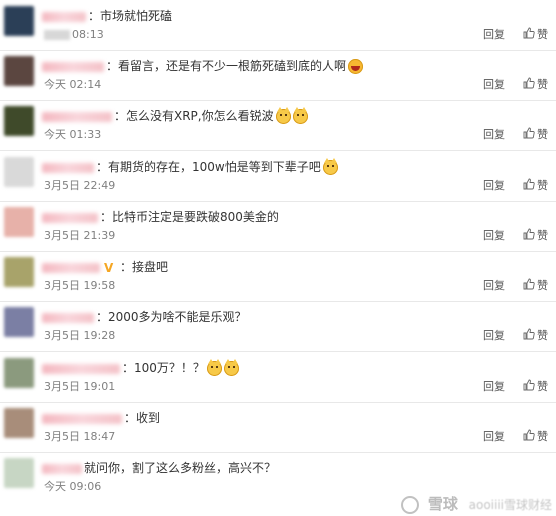 Image resolution: width=556 pixels, height=516 pixels. I want to click on comment-text: ：比特币注定是要跌破800美金的, so click(189, 217).